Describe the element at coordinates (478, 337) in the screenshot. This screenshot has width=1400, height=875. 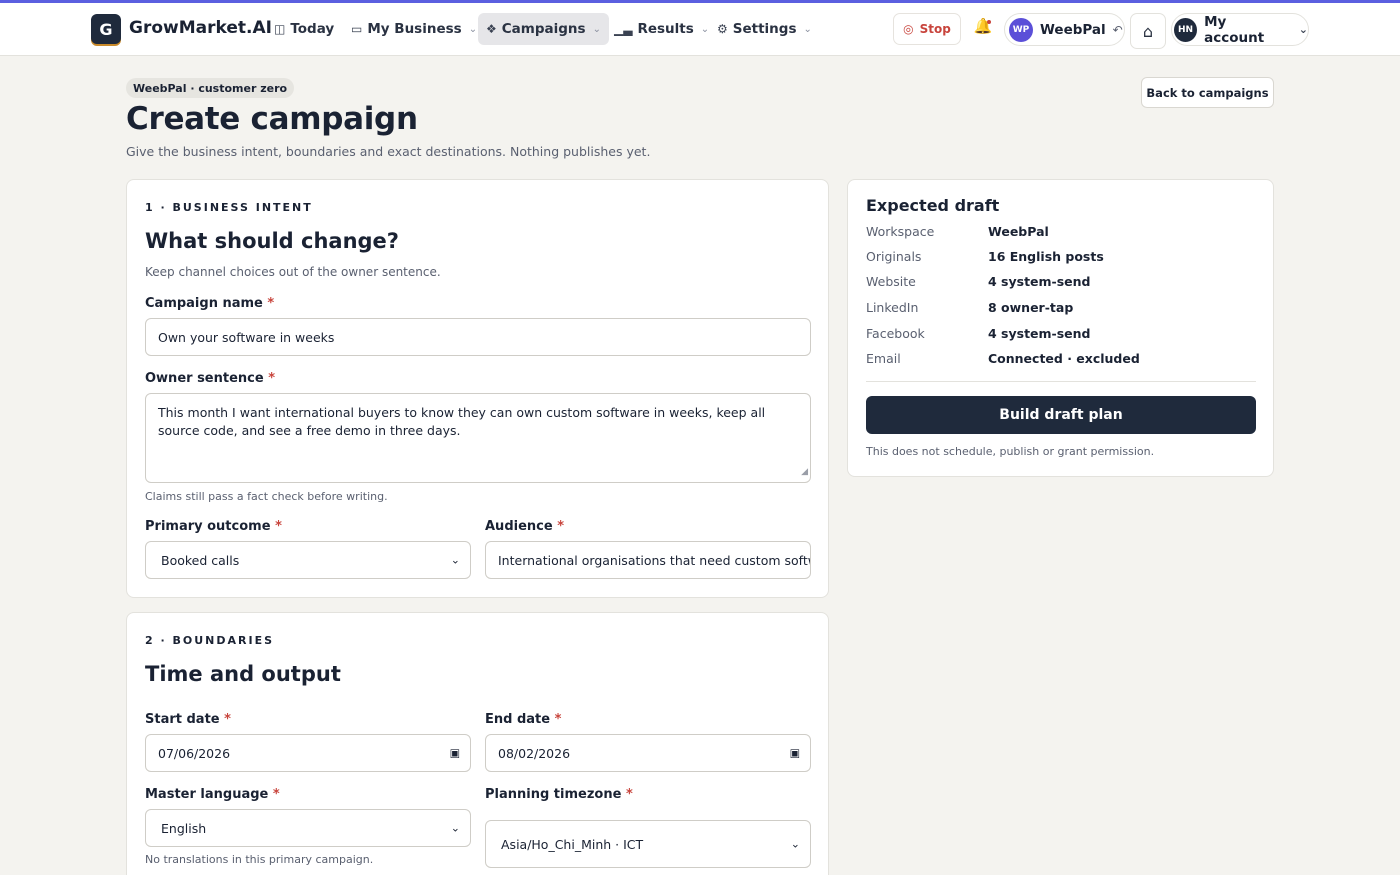
I see `campaign-name-input: Own your software in weeks` at that location.